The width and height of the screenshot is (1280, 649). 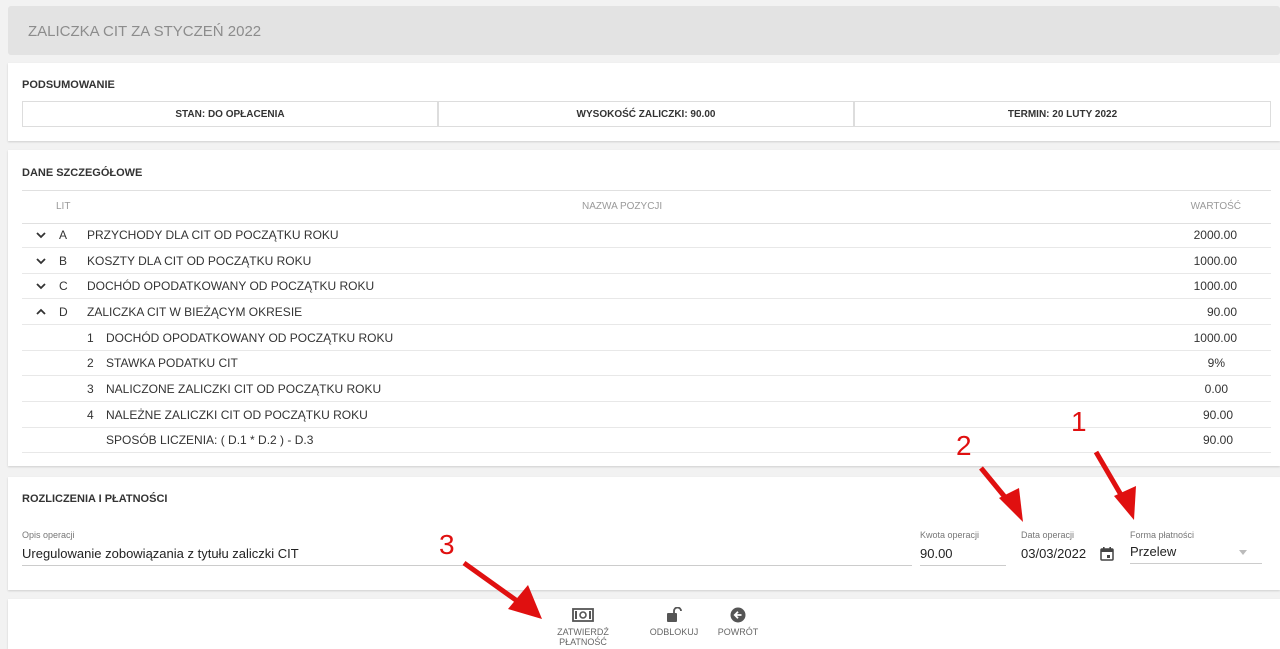 What do you see at coordinates (237, 415) in the screenshot?
I see `subrow-name: NALEŻNE ZALICZKI CIT OD POCZĄTKU ROKU` at bounding box center [237, 415].